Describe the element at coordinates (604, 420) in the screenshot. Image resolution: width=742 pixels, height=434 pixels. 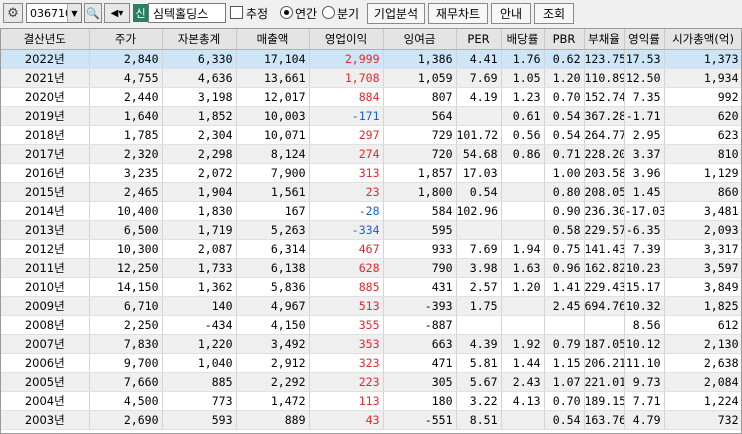
I see `cell-debt-ratio: 163.76` at that location.